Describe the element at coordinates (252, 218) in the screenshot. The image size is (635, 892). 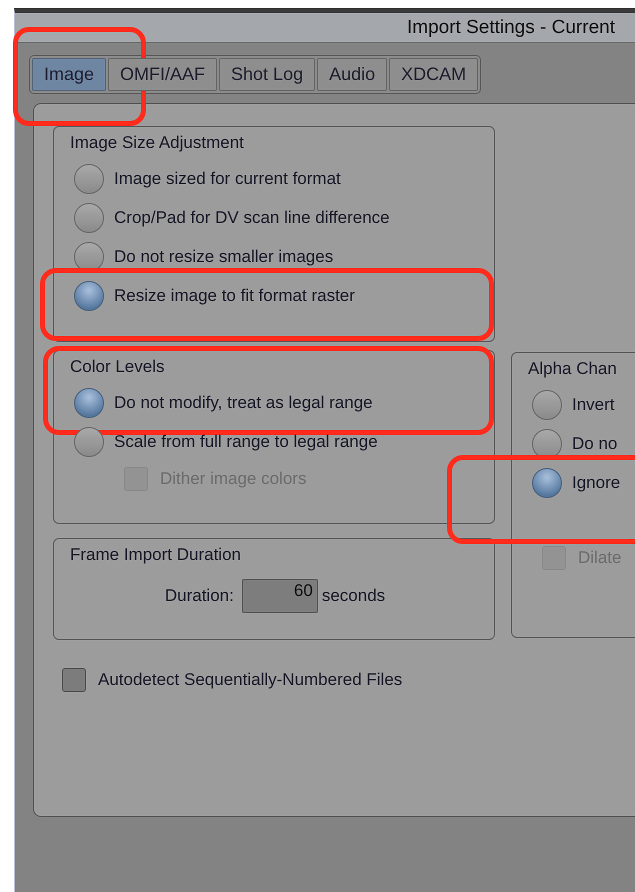
I see `radio-label: Crop/Pad for DV scan line difference` at that location.